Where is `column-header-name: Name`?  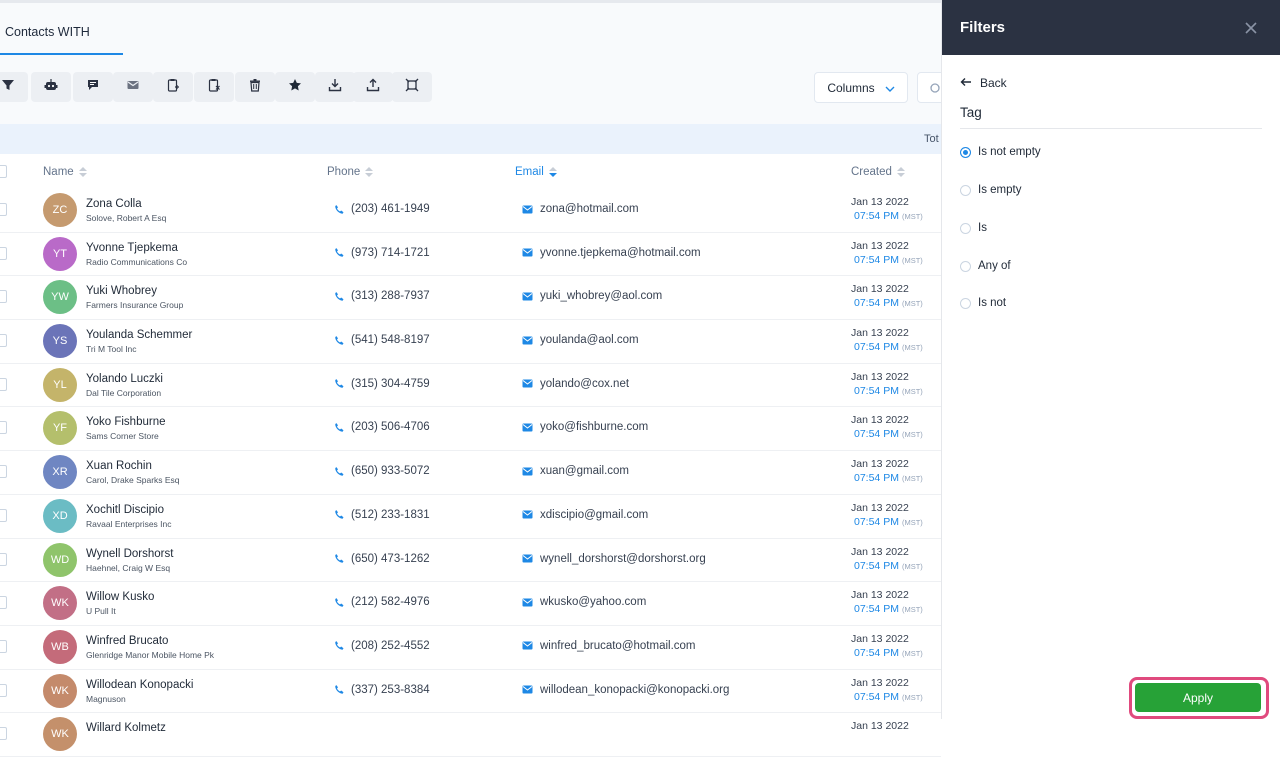 column-header-name: Name is located at coordinates (65, 172).